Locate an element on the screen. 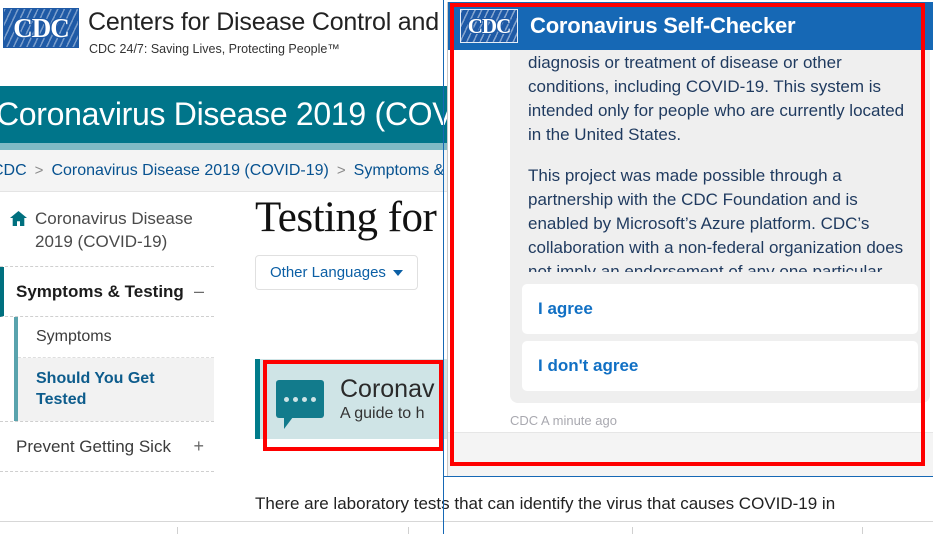 The height and width of the screenshot is (534, 933). choice-i-dont-agree-button: I don't agree is located at coordinates (720, 366).